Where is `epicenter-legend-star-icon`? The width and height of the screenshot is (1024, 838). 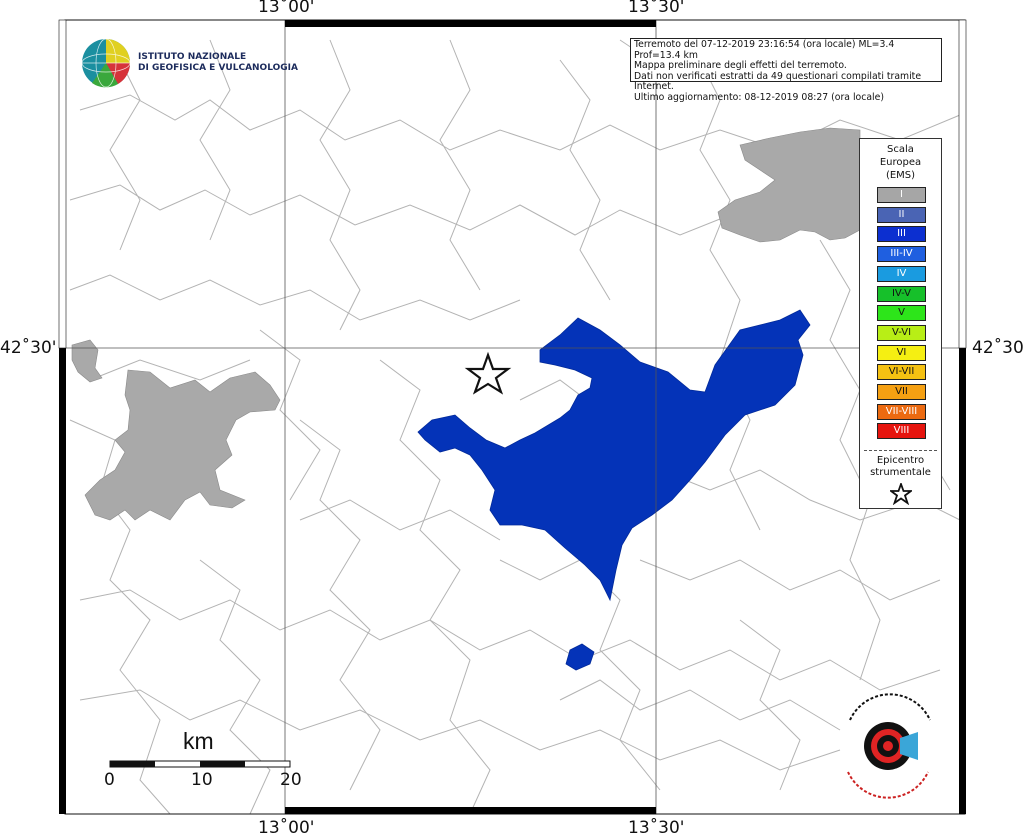
epicenter-legend-star-icon is located at coordinates (901, 494).